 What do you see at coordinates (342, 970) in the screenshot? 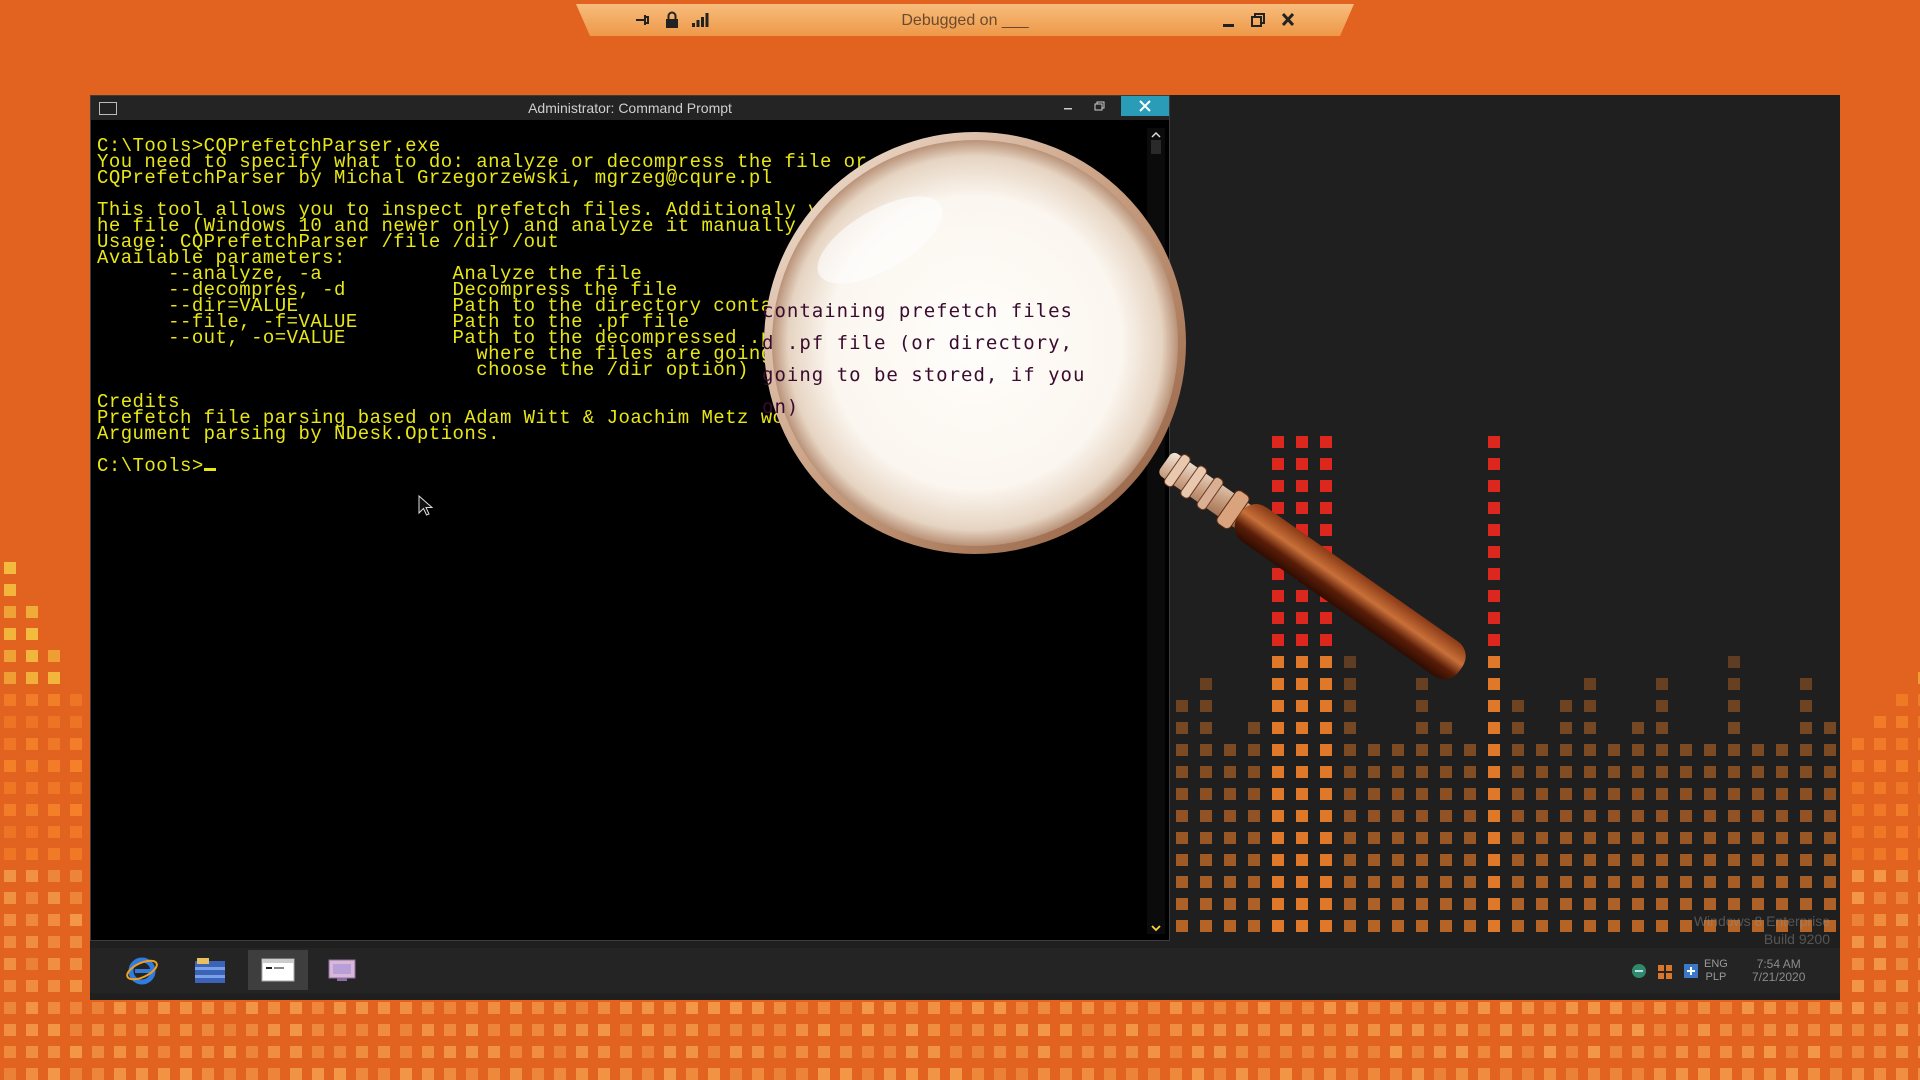
I see `remote-desktop-icon` at bounding box center [342, 970].